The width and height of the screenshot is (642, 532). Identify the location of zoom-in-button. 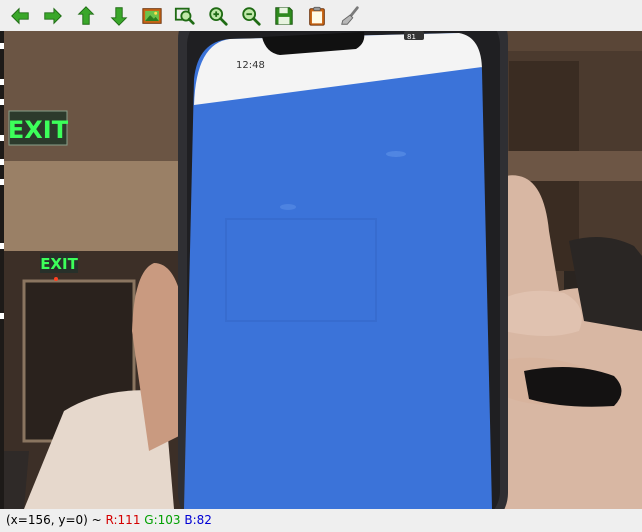
(217, 16).